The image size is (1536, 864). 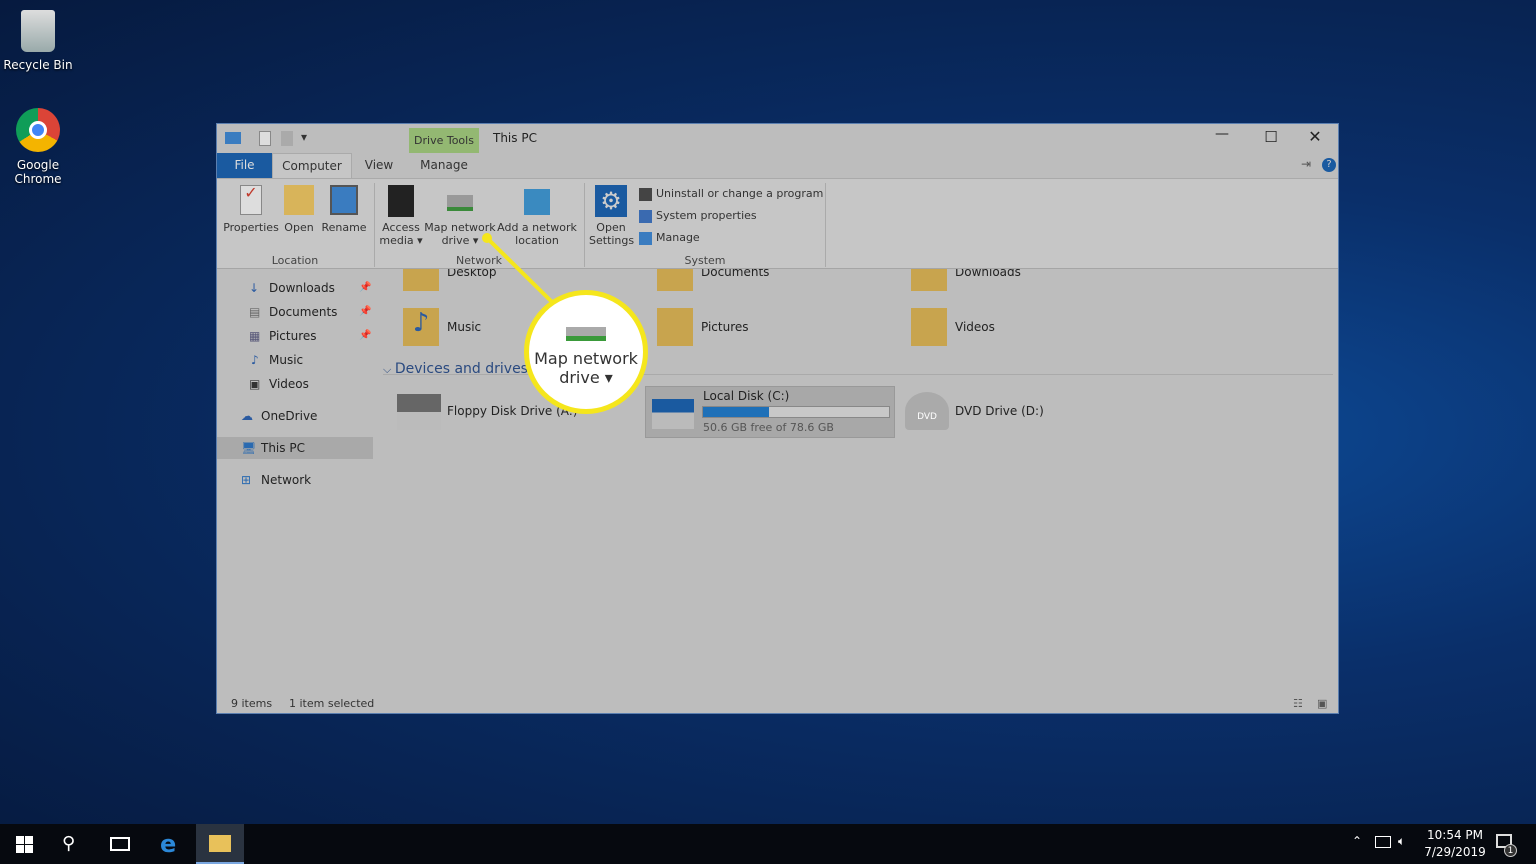 What do you see at coordinates (586, 352) in the screenshot?
I see `map-network-drive-callout: Map network drive ▾` at bounding box center [586, 352].